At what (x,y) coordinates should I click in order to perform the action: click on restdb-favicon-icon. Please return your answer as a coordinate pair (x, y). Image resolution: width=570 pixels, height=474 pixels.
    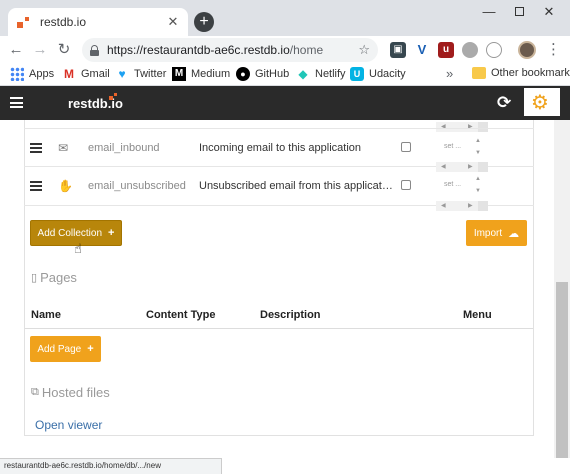
    Looking at the image, I should click on (24, 22).